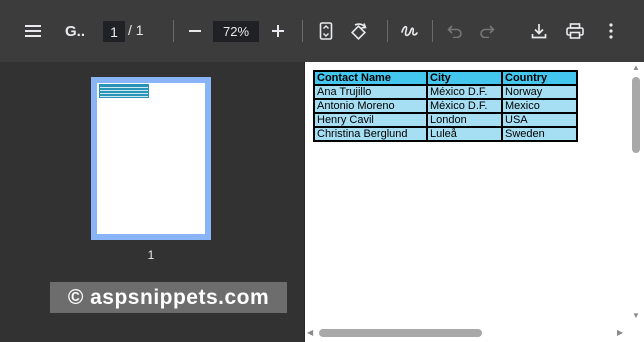  What do you see at coordinates (539, 134) in the screenshot?
I see `table-cell: Sweden` at bounding box center [539, 134].